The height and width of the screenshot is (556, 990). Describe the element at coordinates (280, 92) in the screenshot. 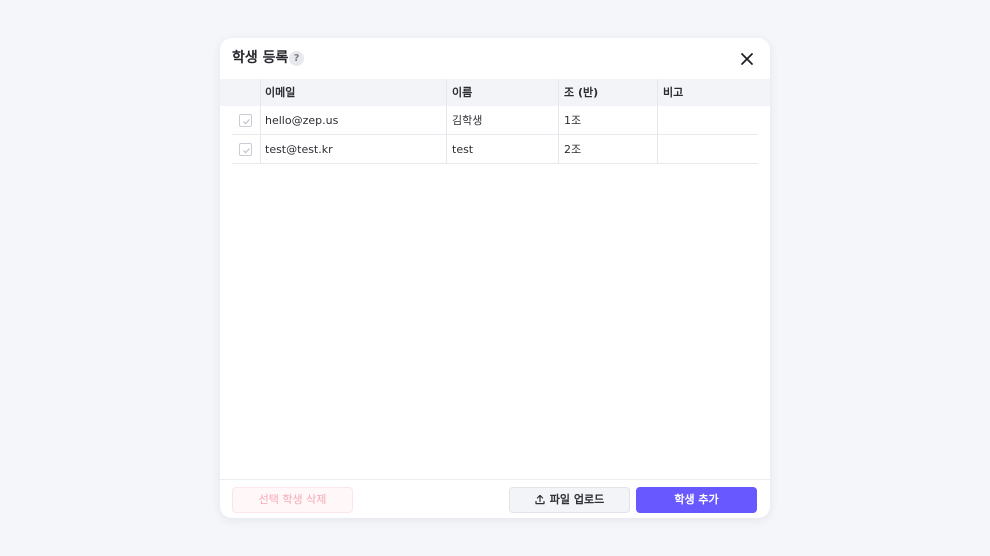

I see `header-email: 이메일` at that location.